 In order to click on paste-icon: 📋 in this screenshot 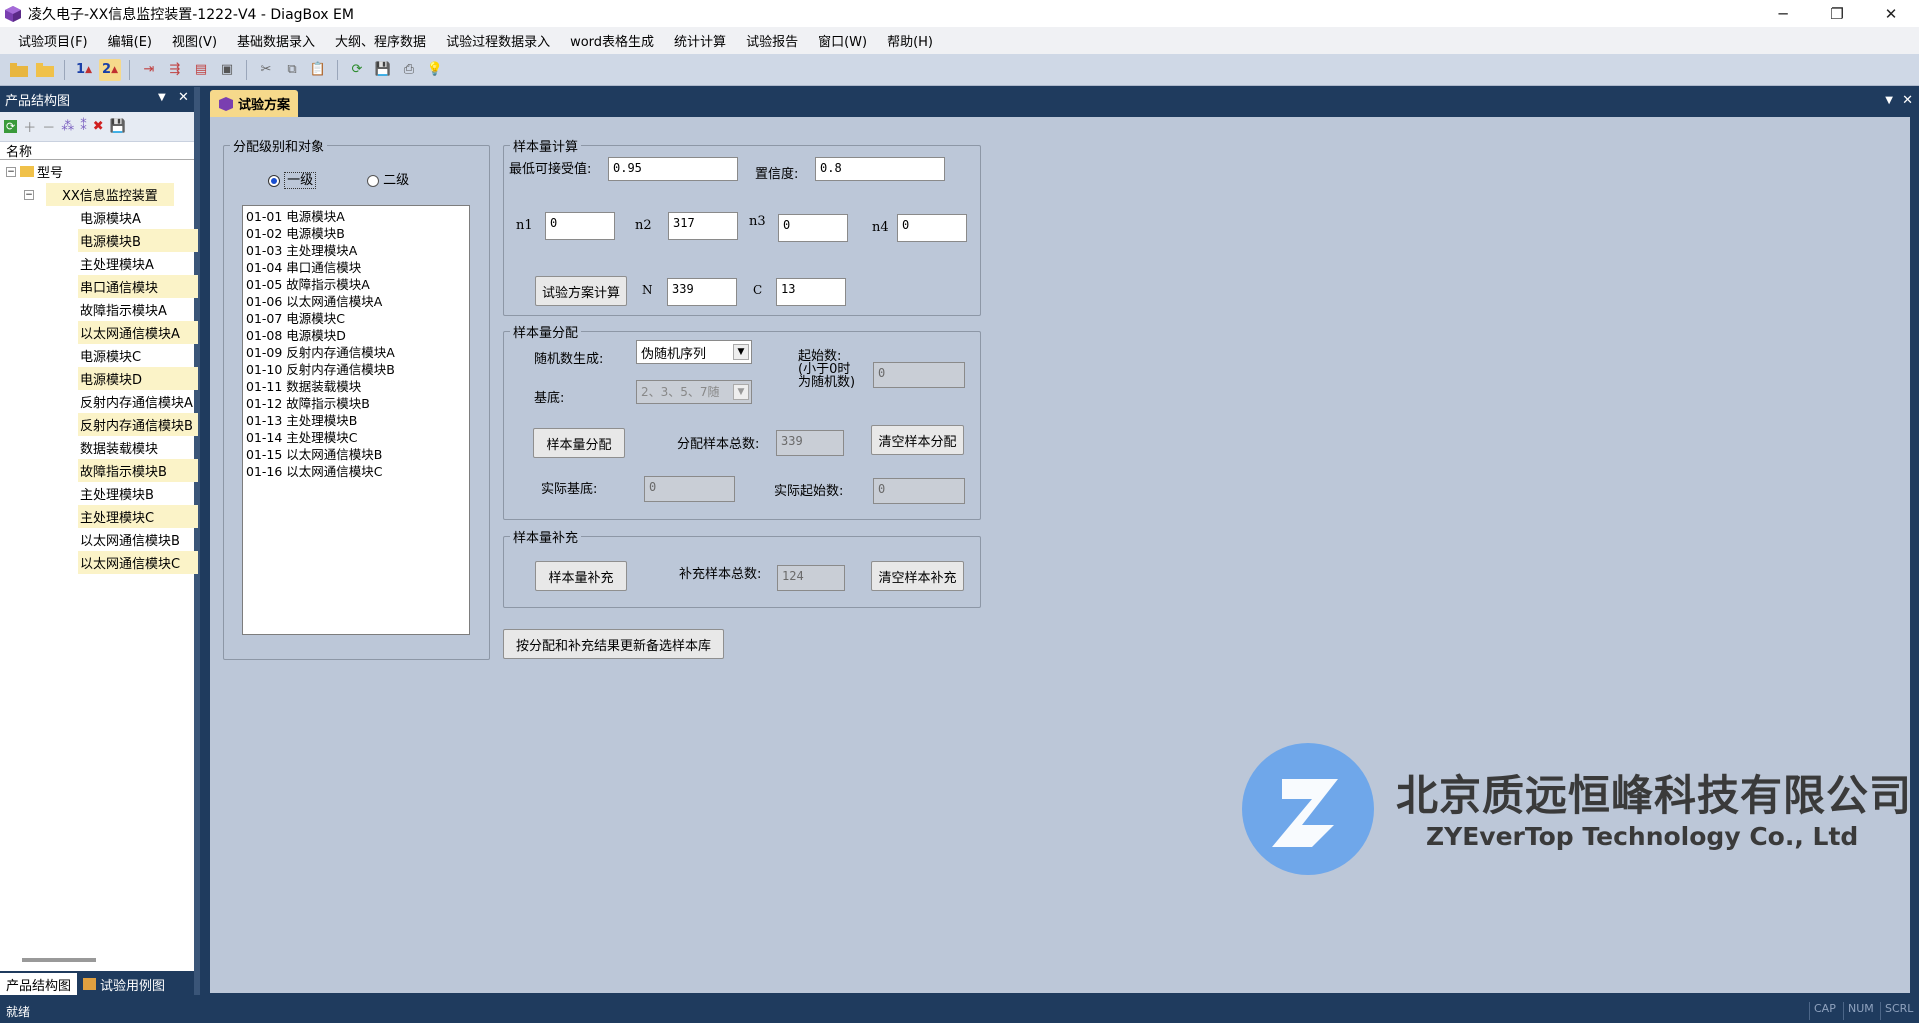, I will do `click(318, 70)`.